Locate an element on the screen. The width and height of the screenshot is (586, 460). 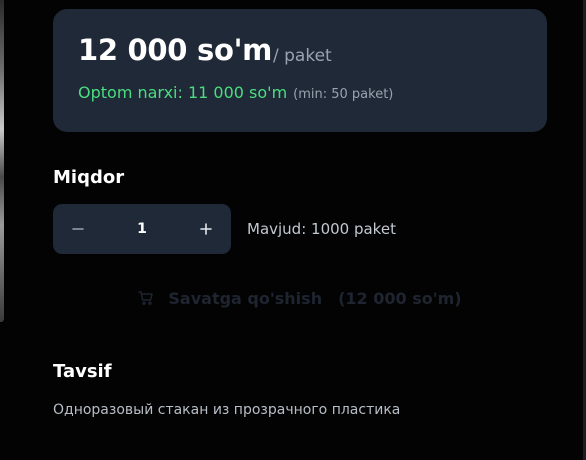
quantity-input: 1 is located at coordinates (142, 229).